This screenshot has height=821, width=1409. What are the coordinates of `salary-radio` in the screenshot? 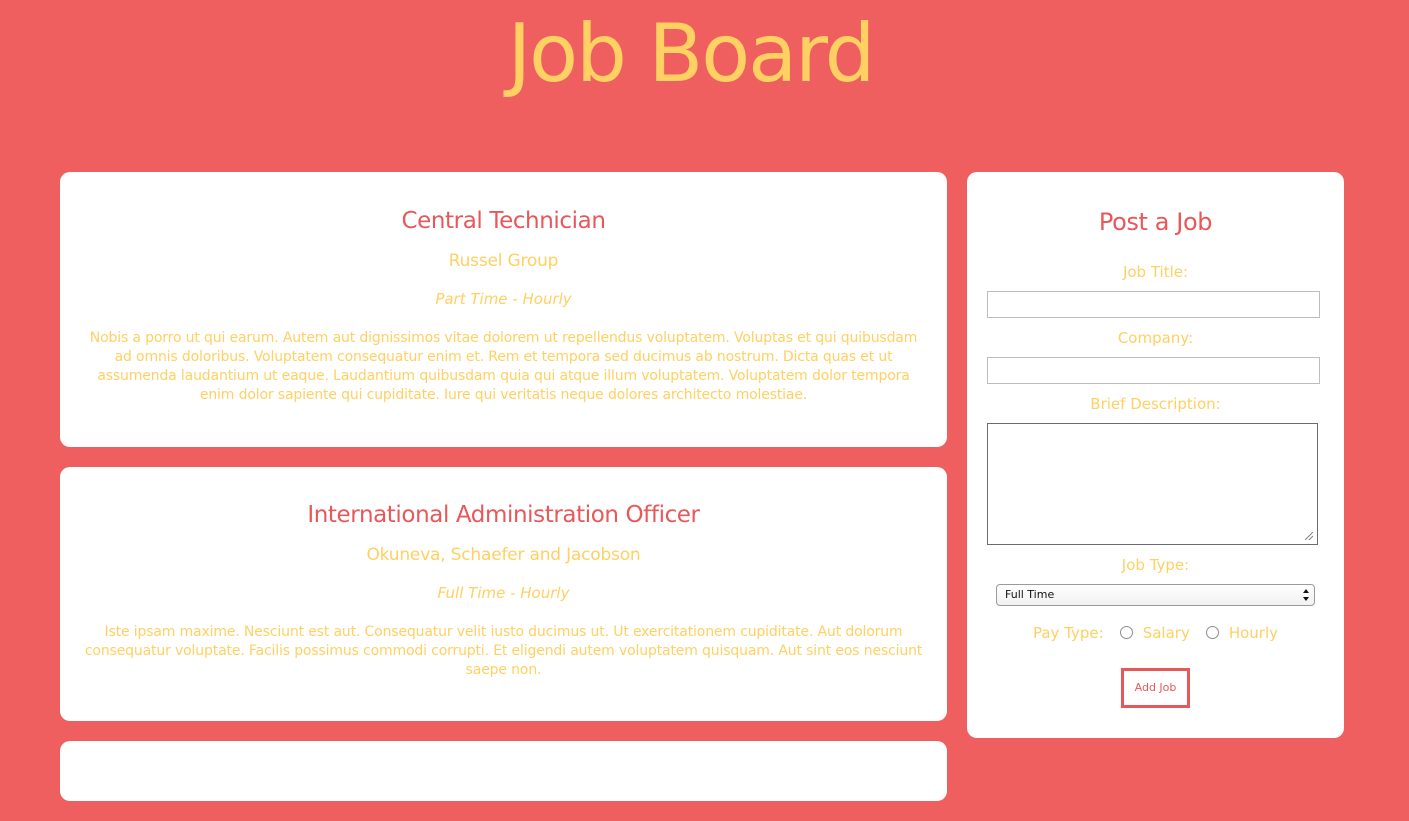 It's located at (1126, 632).